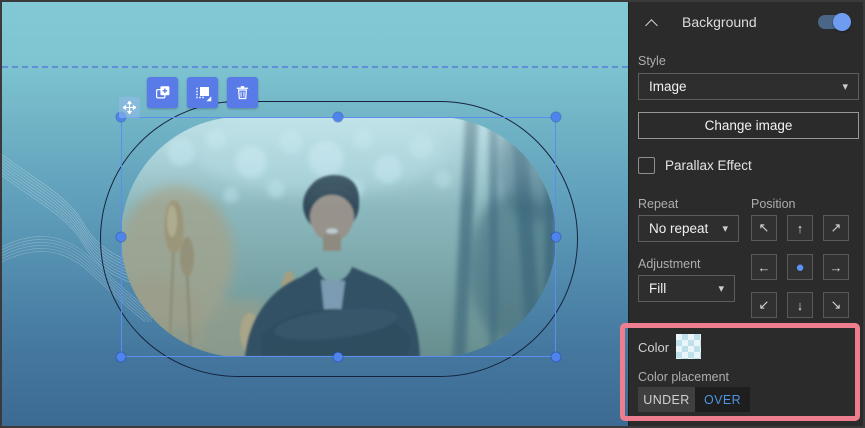 Image resolution: width=865 pixels, height=428 pixels. Describe the element at coordinates (800, 305) in the screenshot. I see `position-bottom-button: ↓` at that location.